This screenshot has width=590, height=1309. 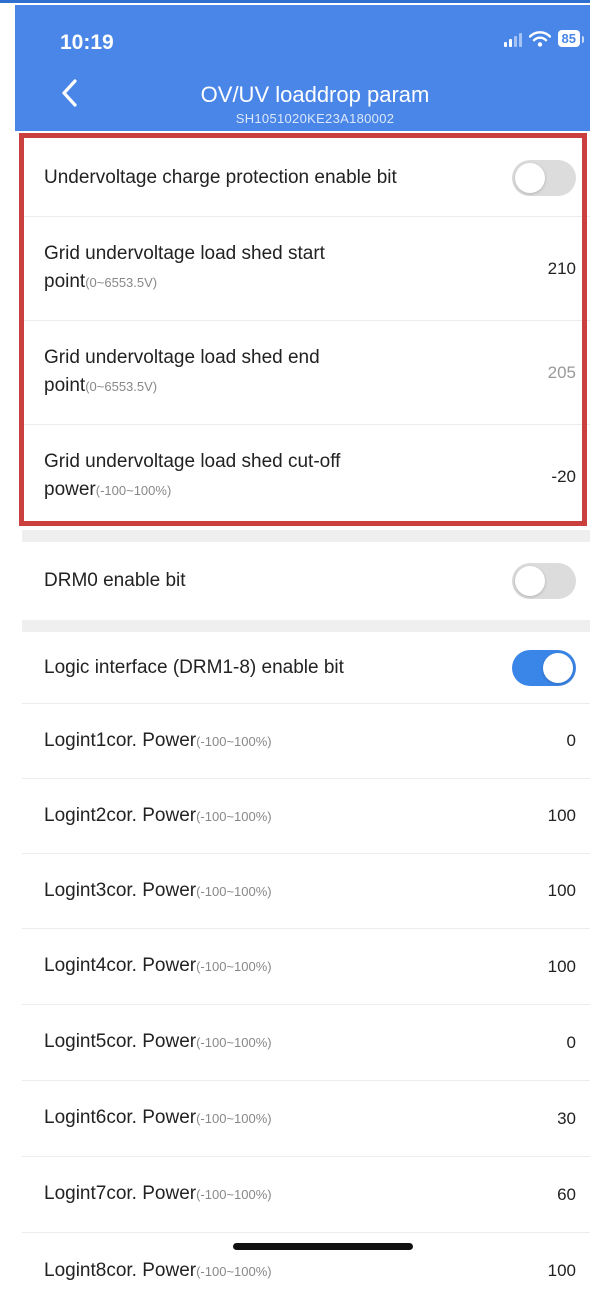 What do you see at coordinates (561, 815) in the screenshot?
I see `logint2-value: 100` at bounding box center [561, 815].